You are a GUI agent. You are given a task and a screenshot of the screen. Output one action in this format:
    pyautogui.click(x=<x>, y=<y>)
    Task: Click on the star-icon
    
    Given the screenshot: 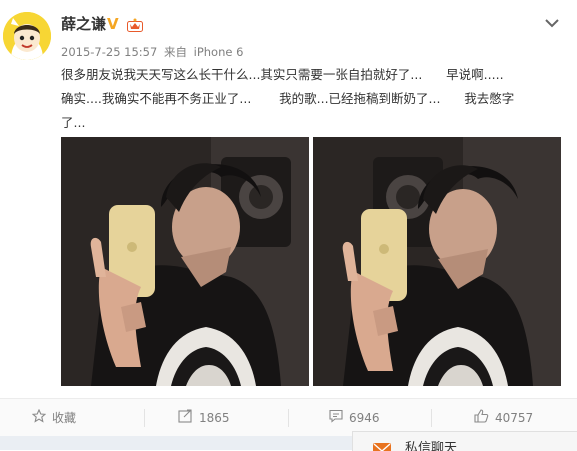 What is the action you would take?
    pyautogui.click(x=39, y=419)
    